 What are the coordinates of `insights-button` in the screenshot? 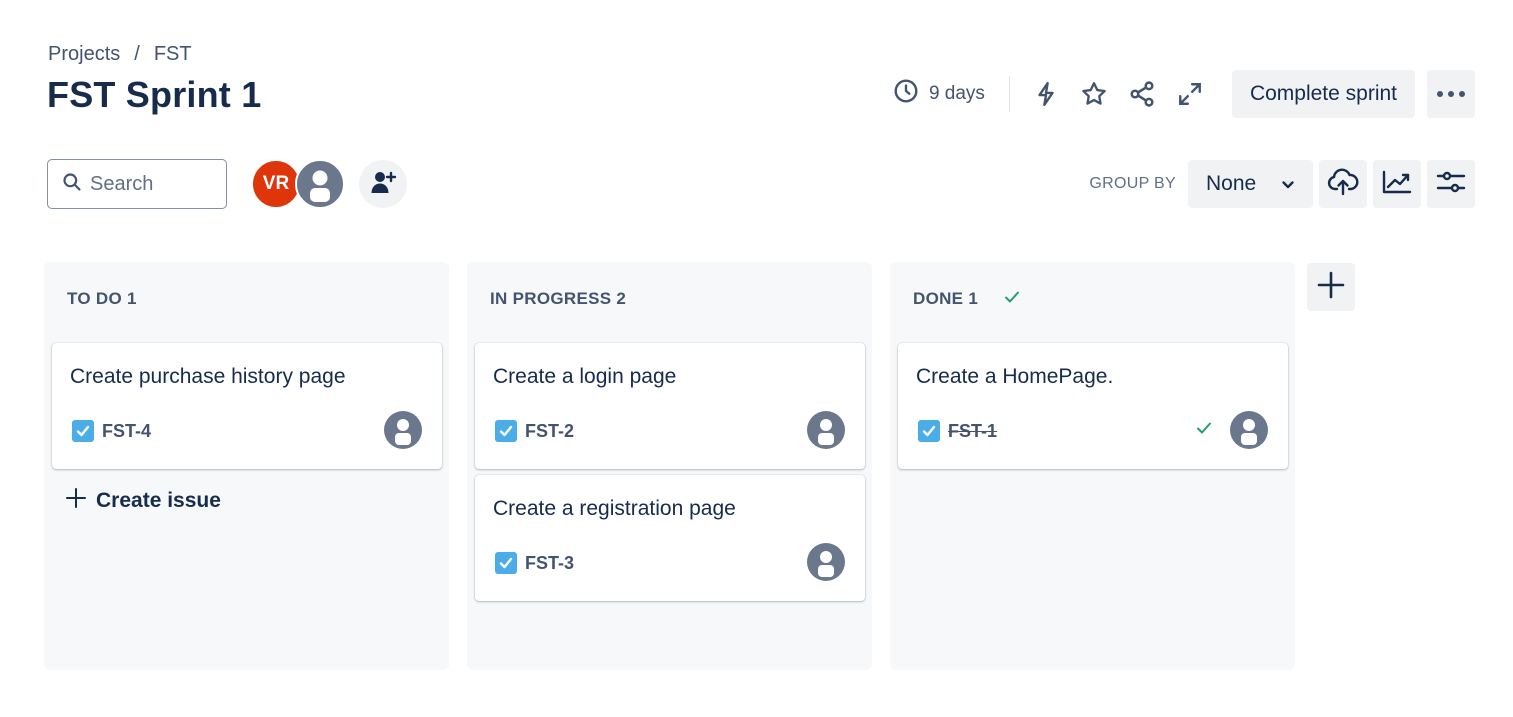 It's located at (1397, 184).